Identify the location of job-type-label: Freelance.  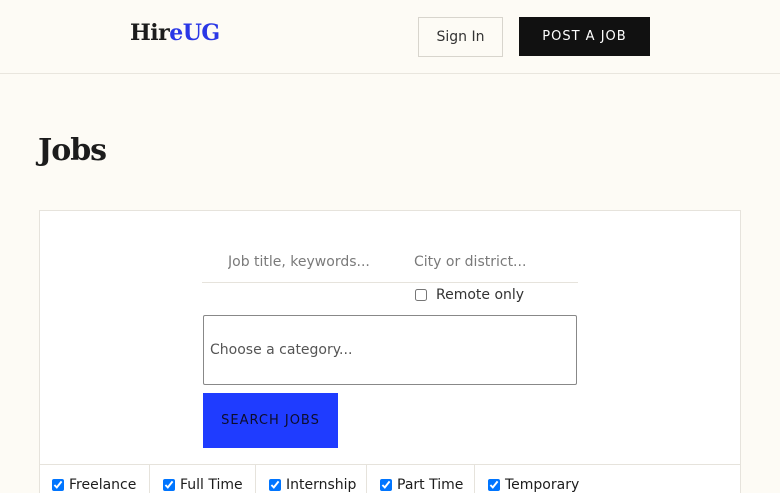
(103, 485).